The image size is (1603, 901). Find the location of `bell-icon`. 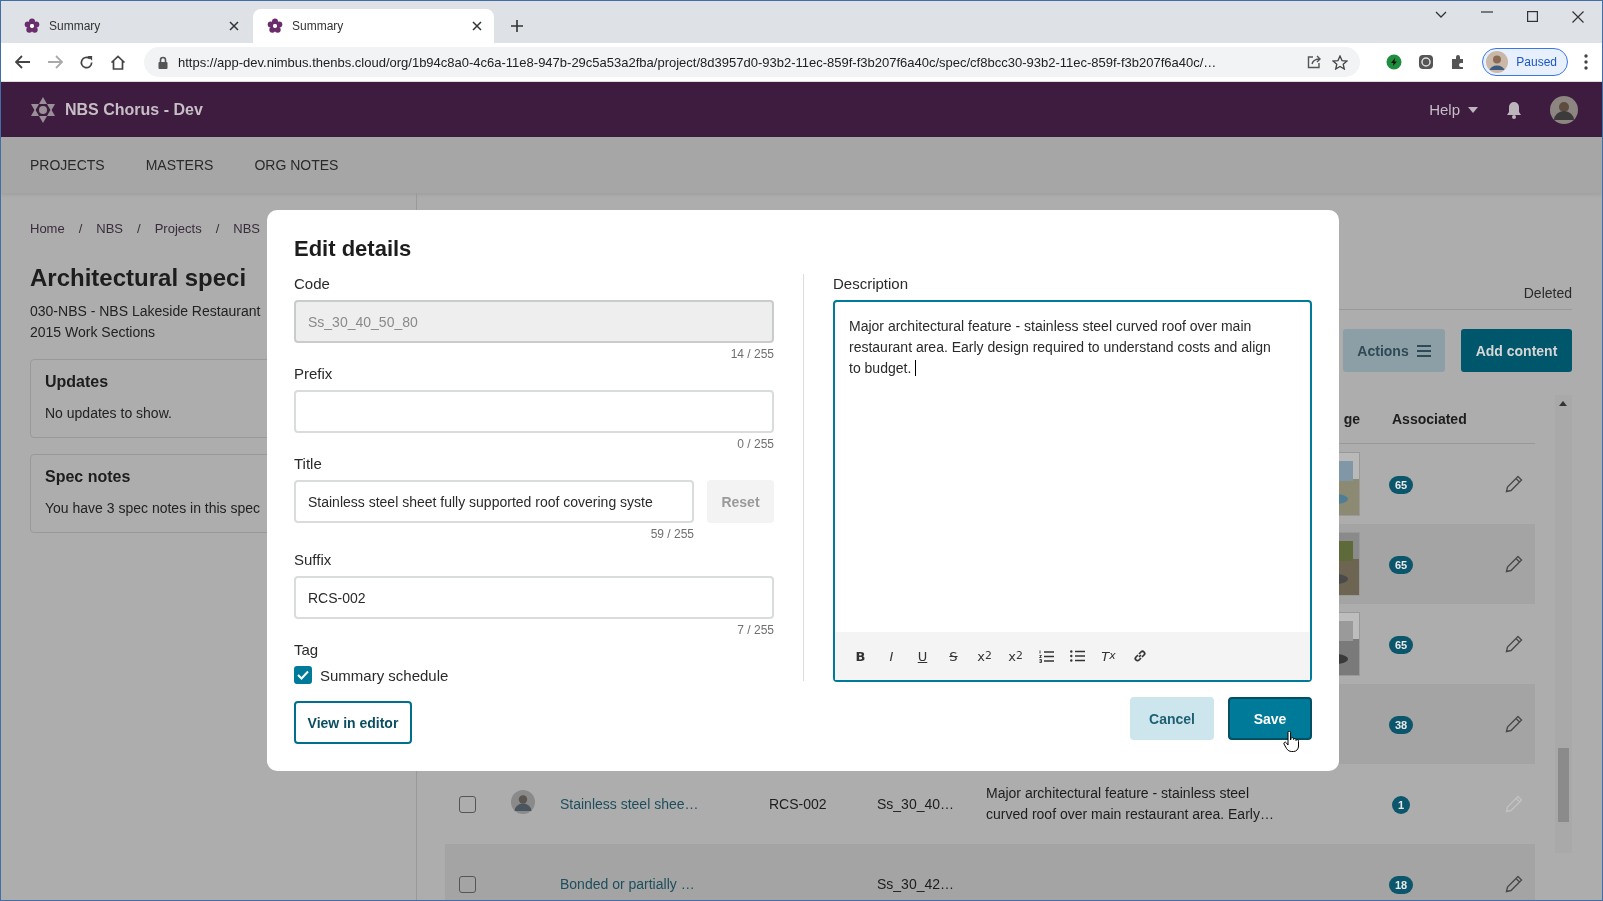

bell-icon is located at coordinates (1514, 109).